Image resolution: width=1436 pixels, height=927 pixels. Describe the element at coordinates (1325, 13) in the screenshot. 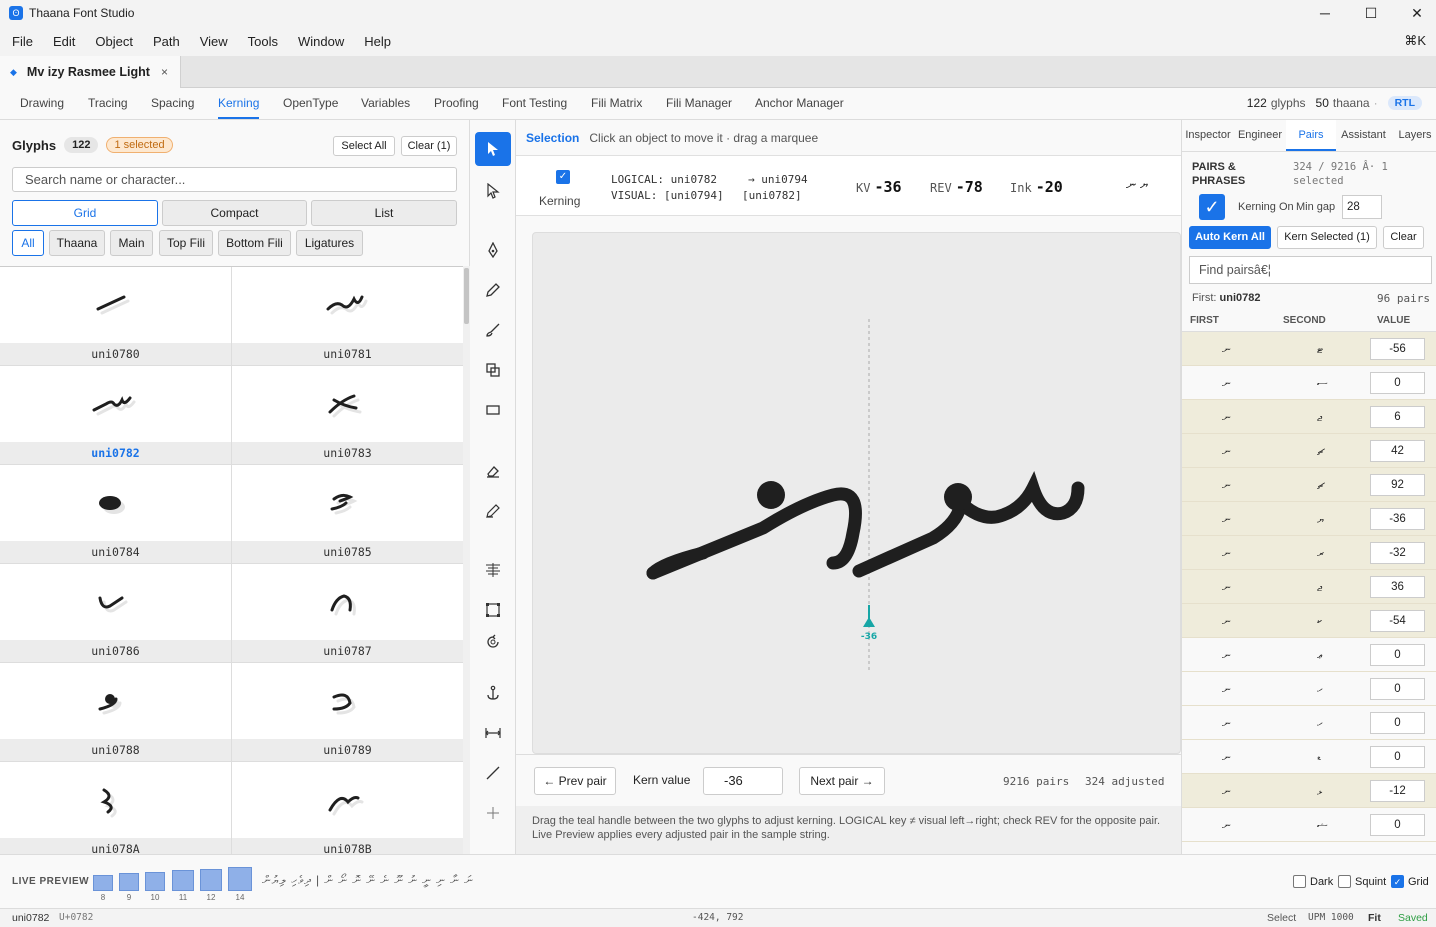

I see `minimize-button: ─` at that location.